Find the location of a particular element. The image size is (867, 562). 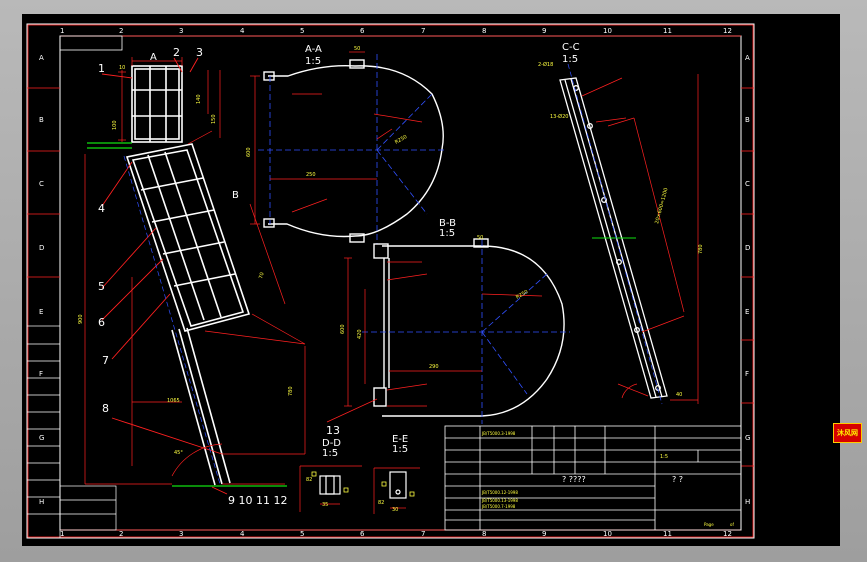

zone-rows-left: A B C D E F G H is located at coordinates (41, 280).